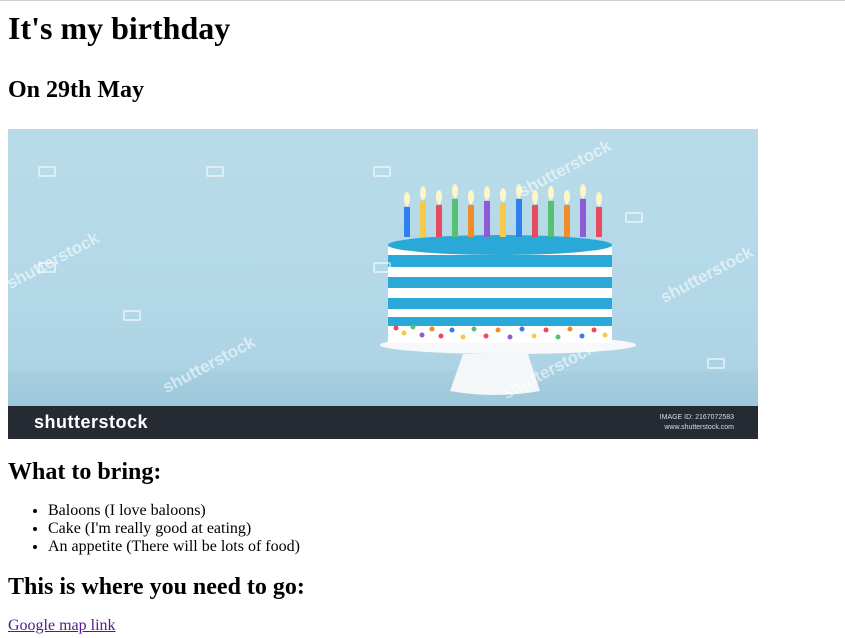  What do you see at coordinates (62, 626) in the screenshot?
I see `google-map-link: Google map link` at bounding box center [62, 626].